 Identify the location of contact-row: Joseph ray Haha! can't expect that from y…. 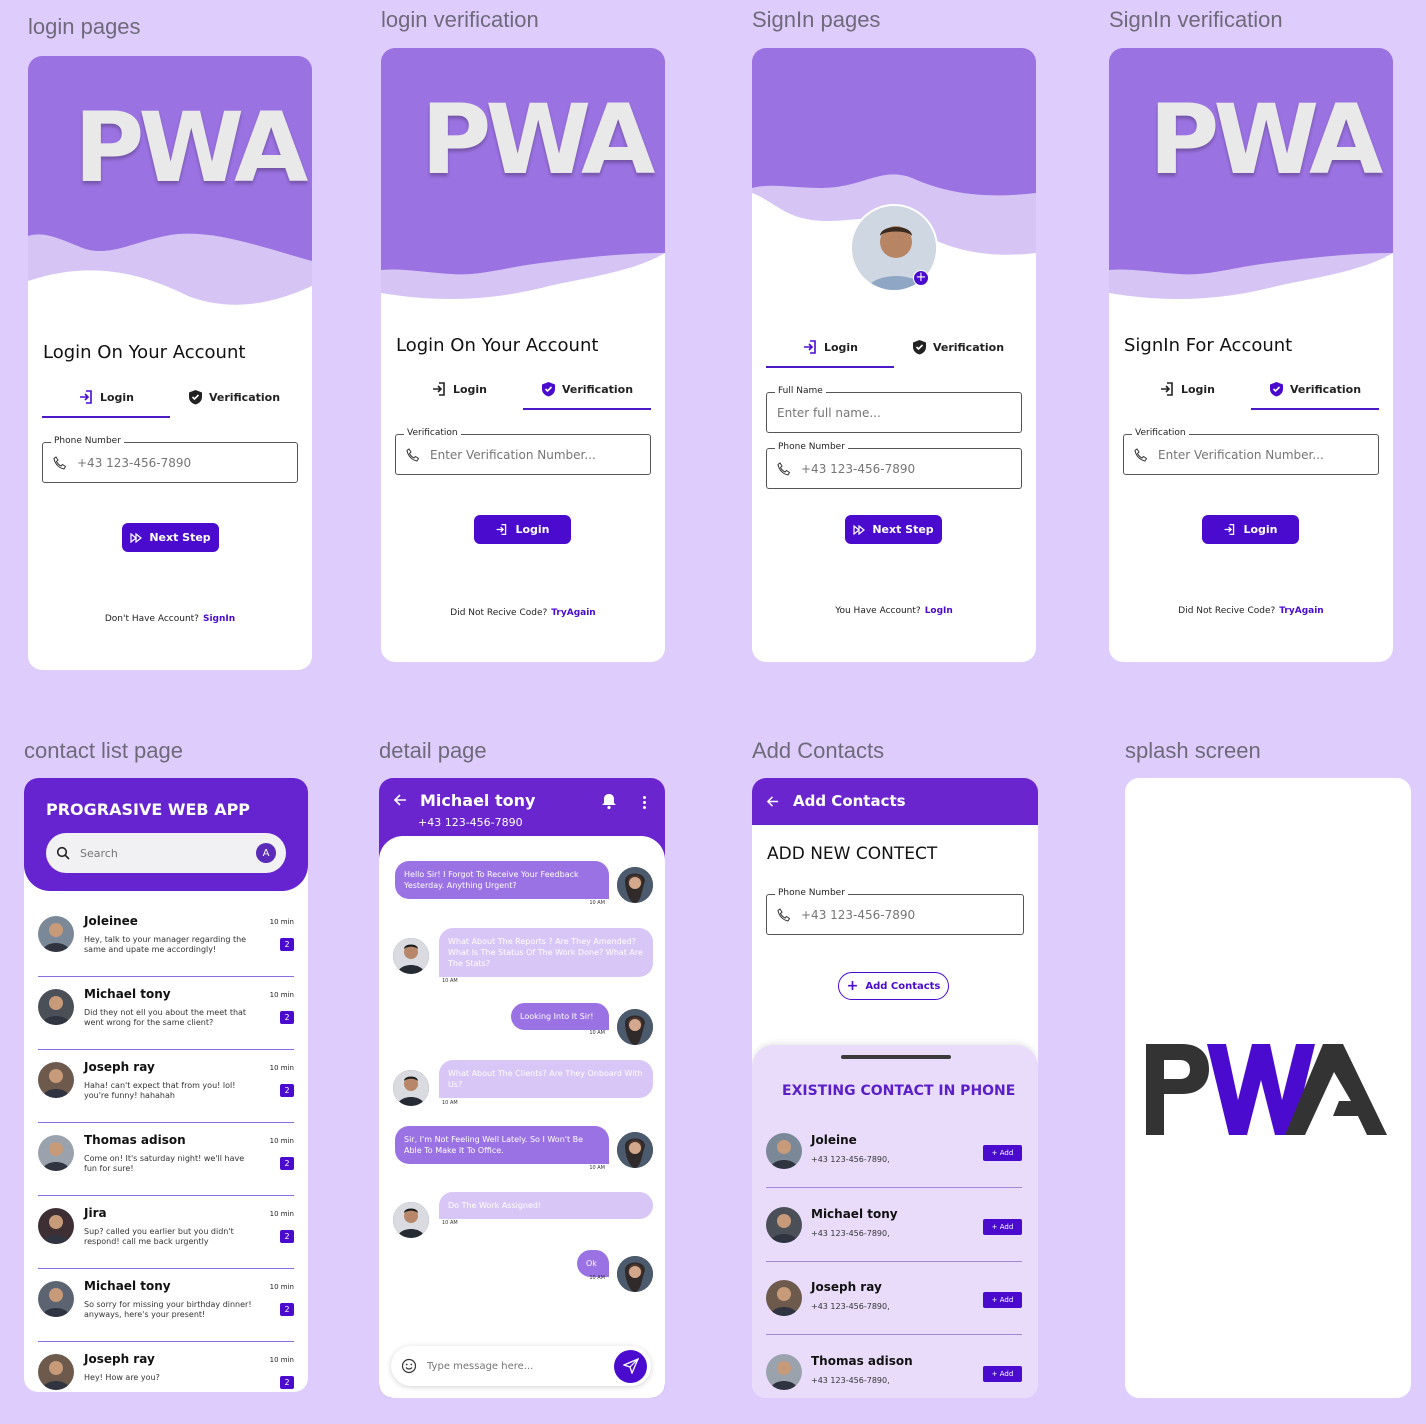
(166, 1086).